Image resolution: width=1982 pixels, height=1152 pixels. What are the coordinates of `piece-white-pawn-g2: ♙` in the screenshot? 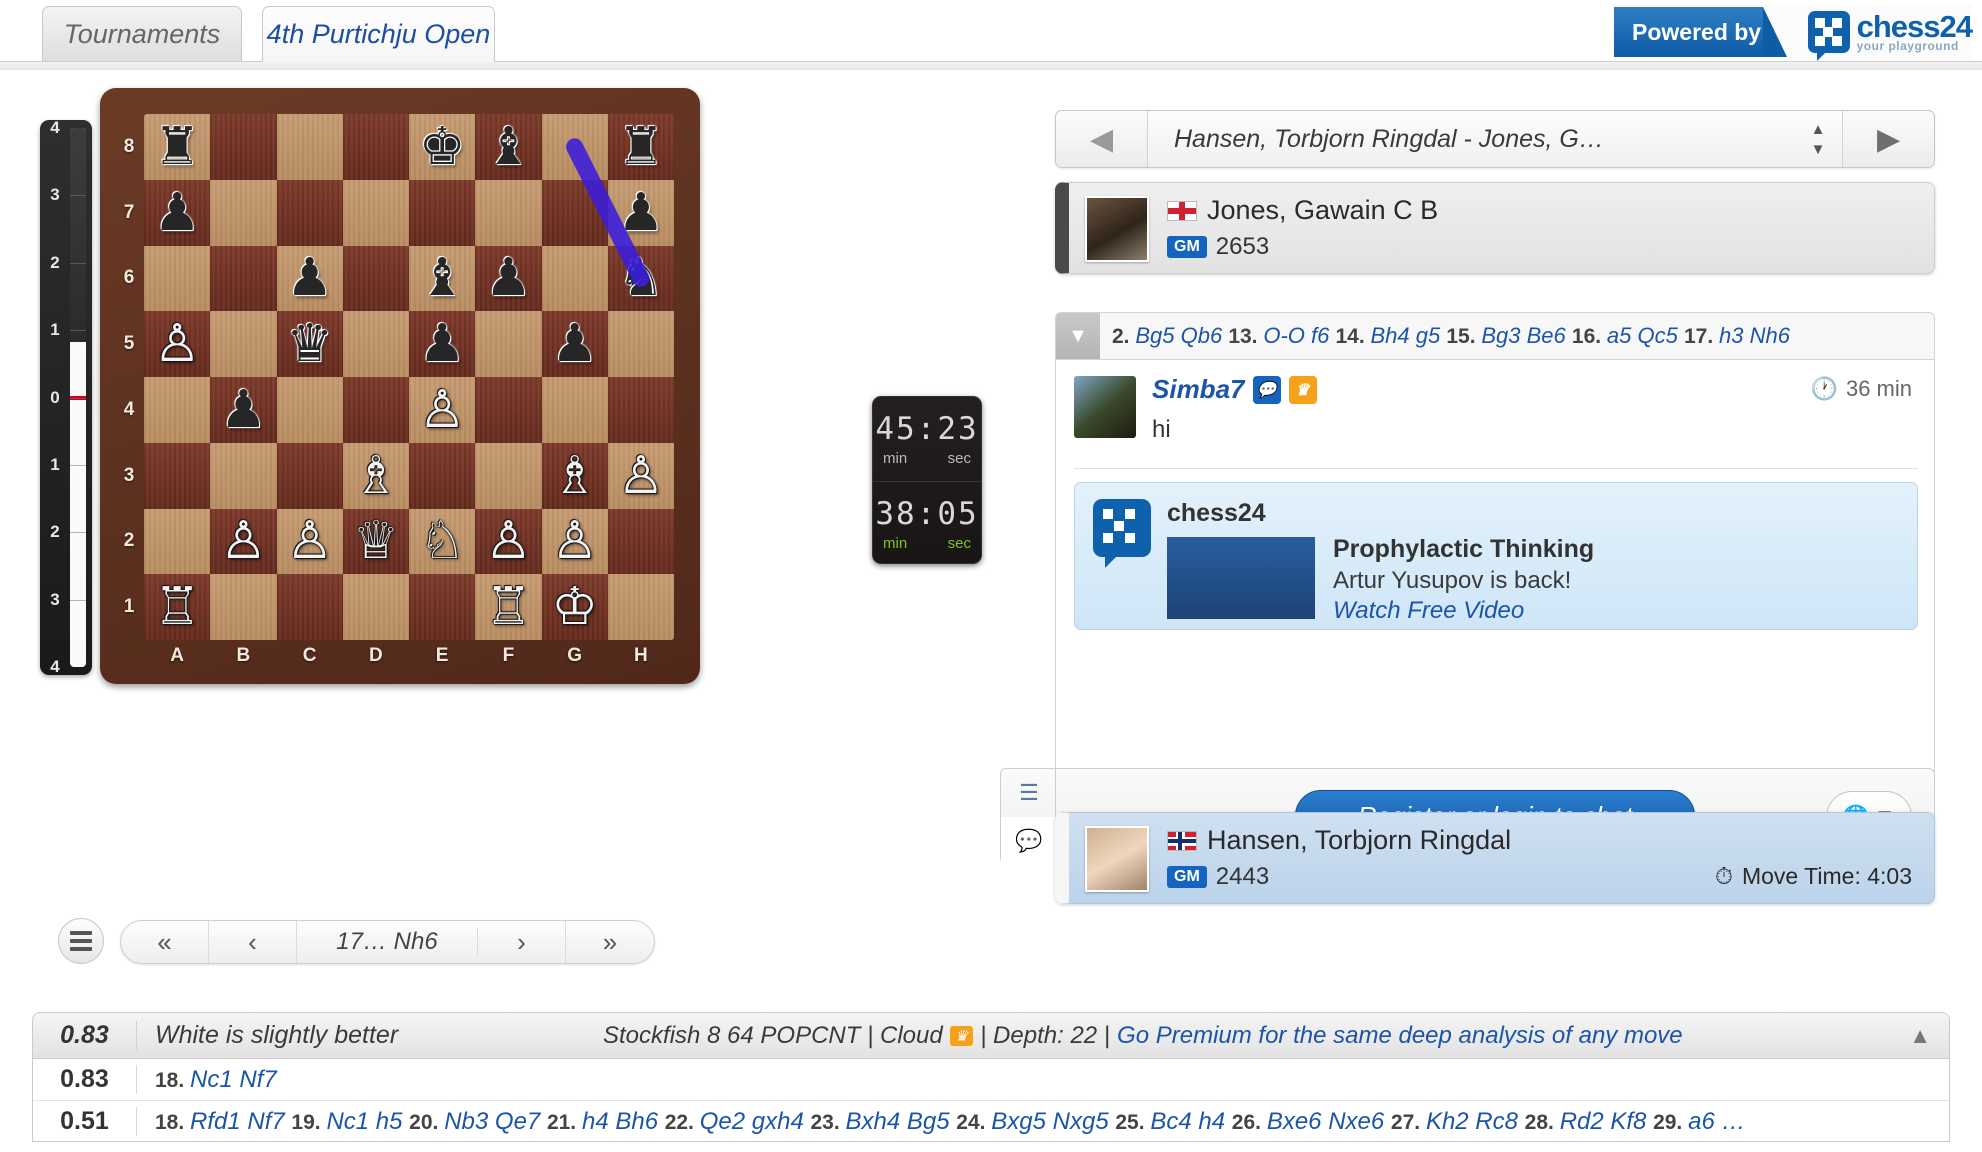 It's located at (575, 542).